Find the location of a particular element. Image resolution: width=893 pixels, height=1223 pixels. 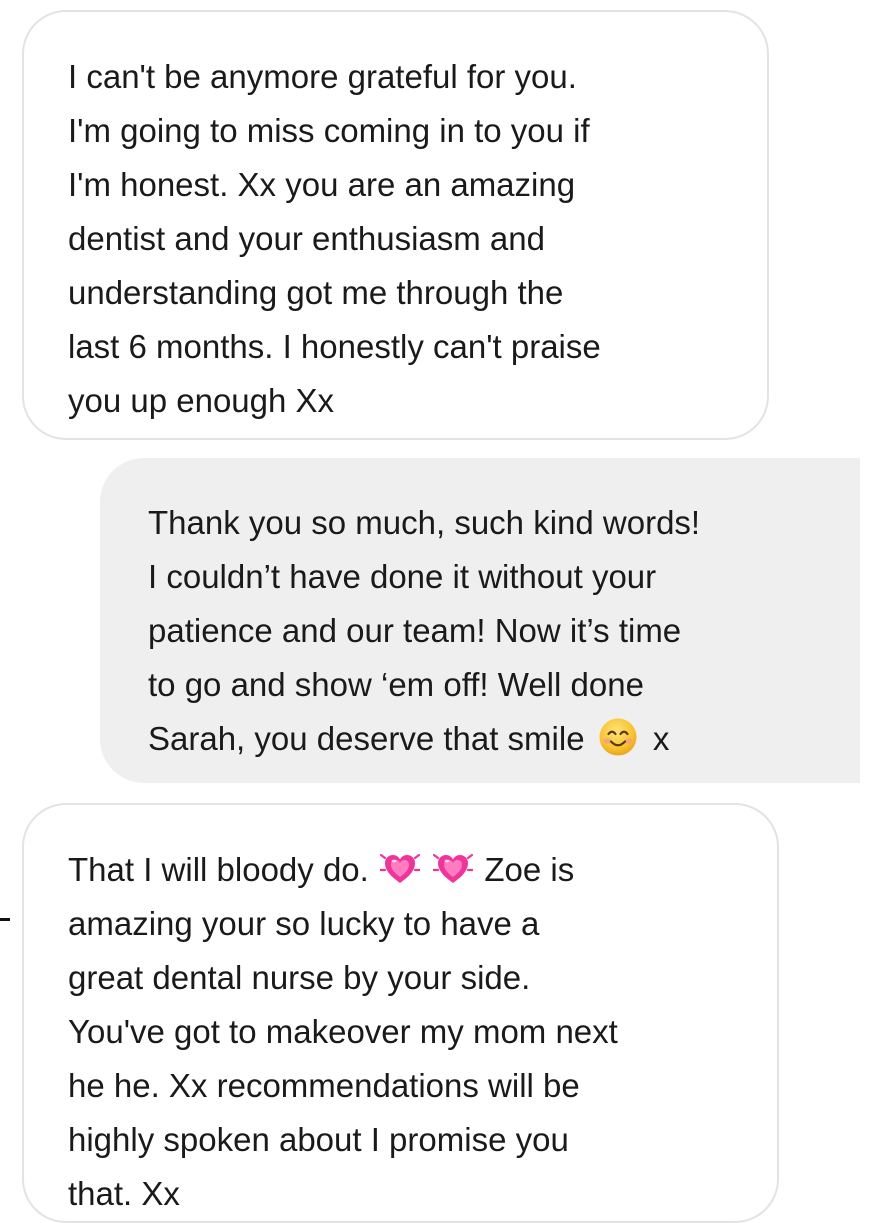

message-line-with-emoji: That I will bloody do. Zoe is is located at coordinates (402, 870).